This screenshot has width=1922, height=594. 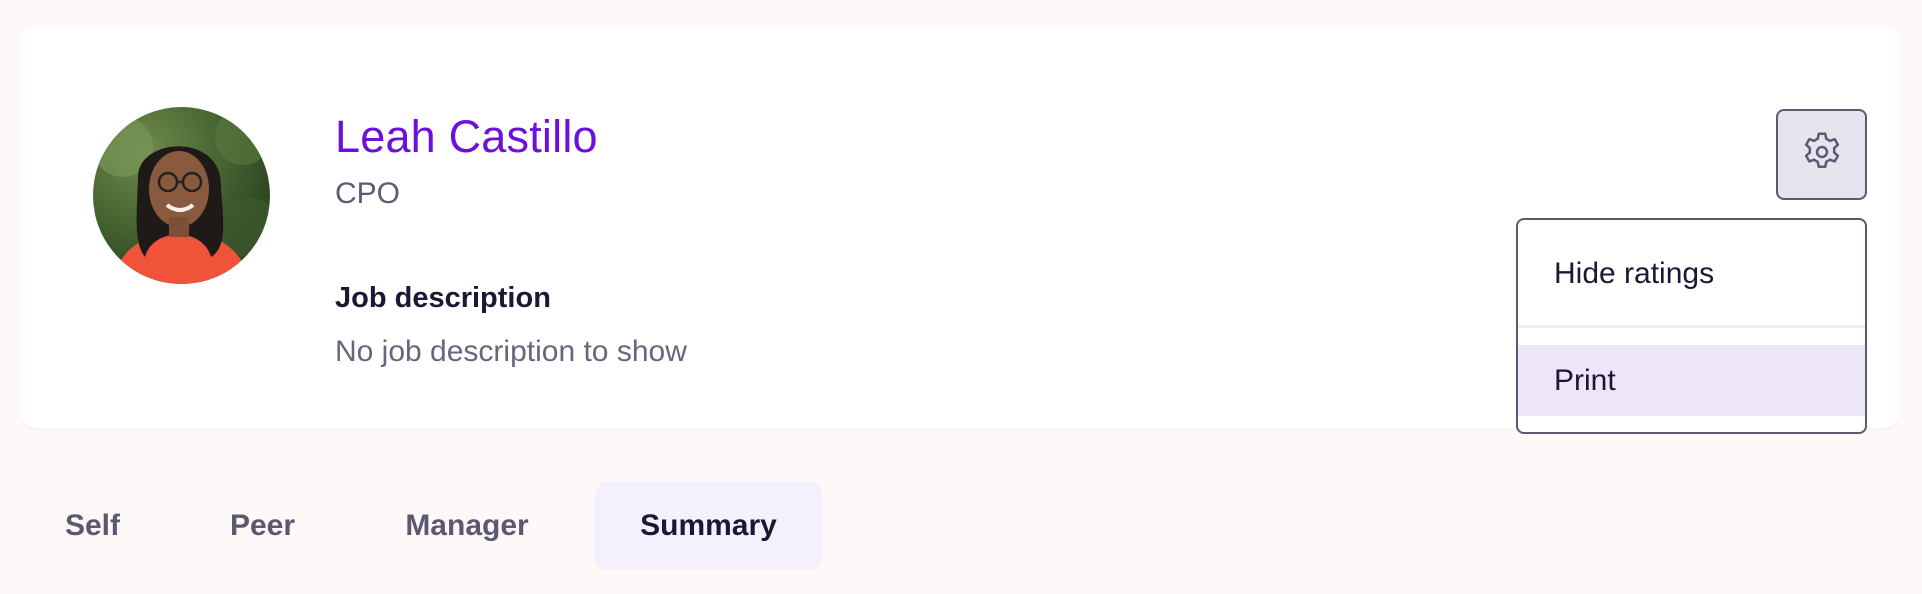 What do you see at coordinates (467, 526) in the screenshot?
I see `tab-manager: Manager` at bounding box center [467, 526].